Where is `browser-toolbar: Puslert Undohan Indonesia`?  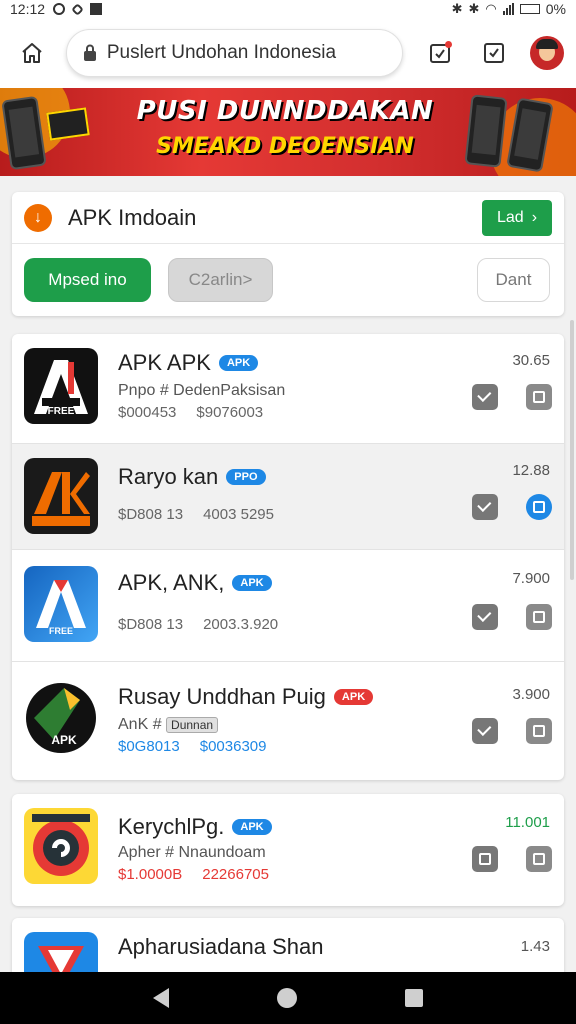 browser-toolbar: Puslert Undohan Indonesia is located at coordinates (288, 53).